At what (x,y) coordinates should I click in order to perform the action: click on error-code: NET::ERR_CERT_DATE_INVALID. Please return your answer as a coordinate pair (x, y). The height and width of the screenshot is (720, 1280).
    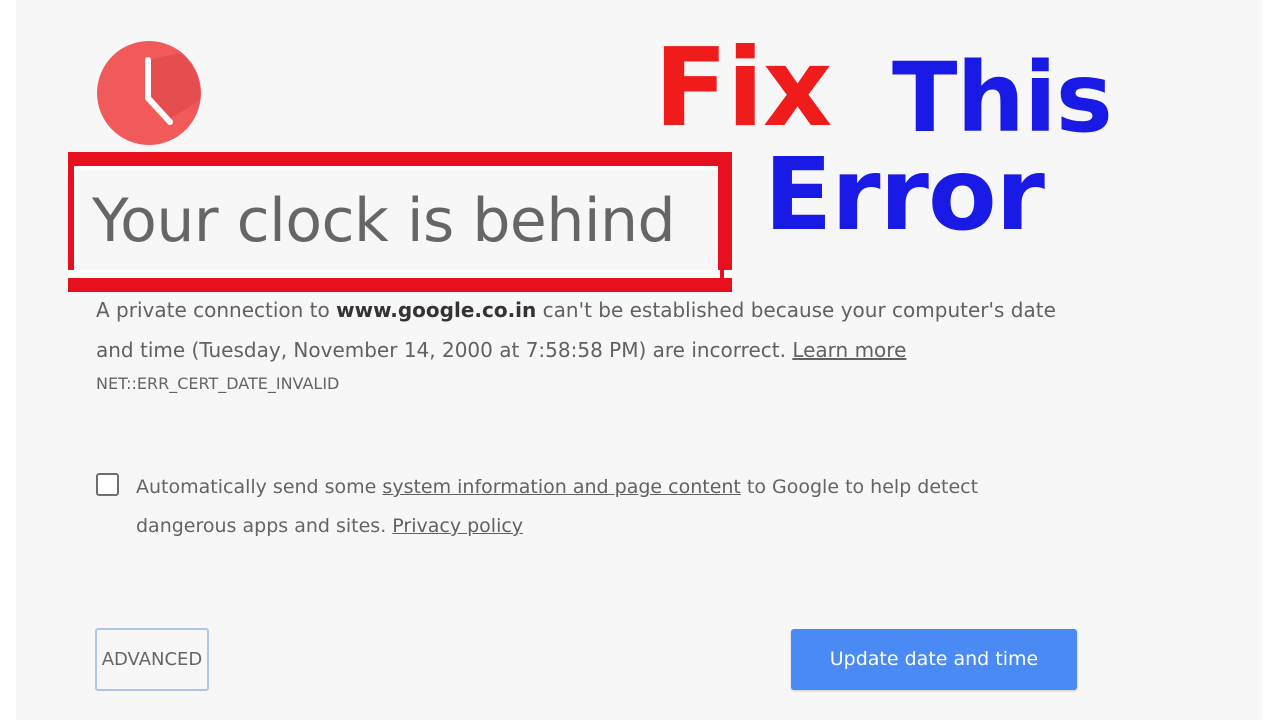
    Looking at the image, I should click on (218, 383).